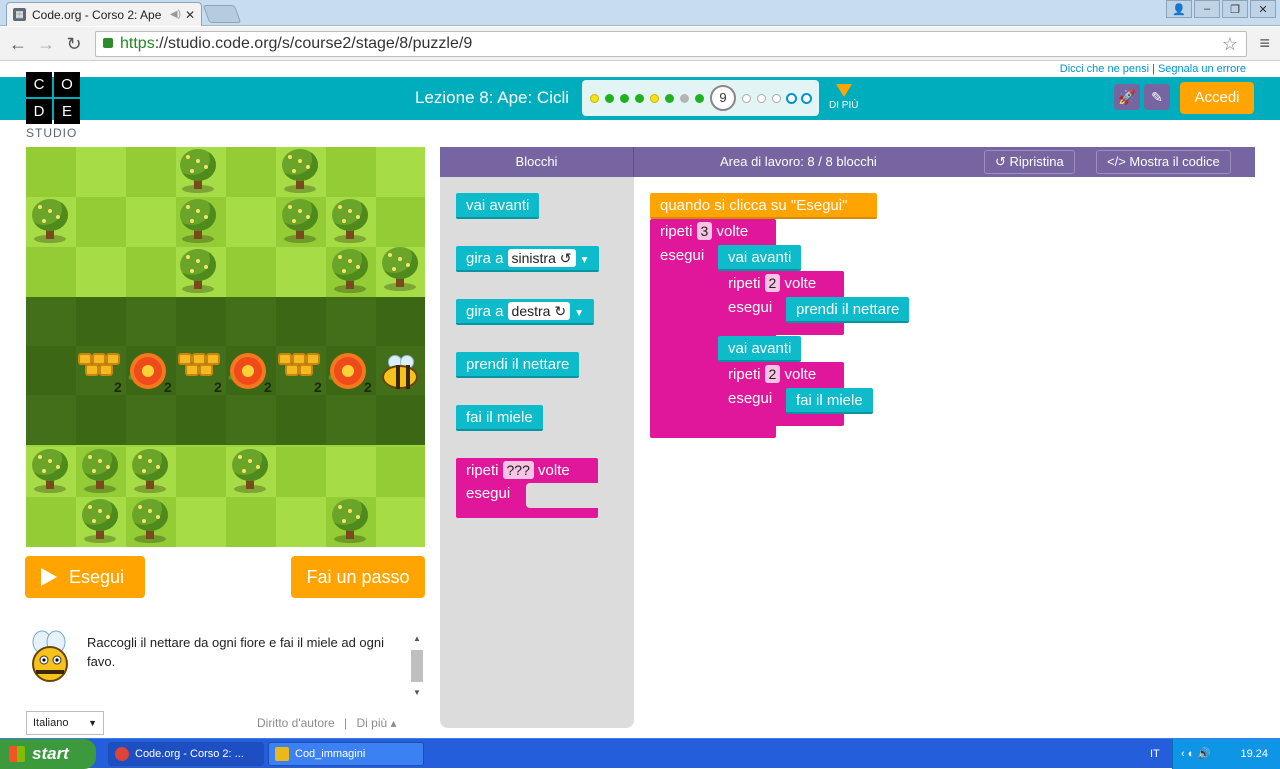 The image size is (1280, 769). I want to click on step-button: Fai un passo, so click(358, 577).